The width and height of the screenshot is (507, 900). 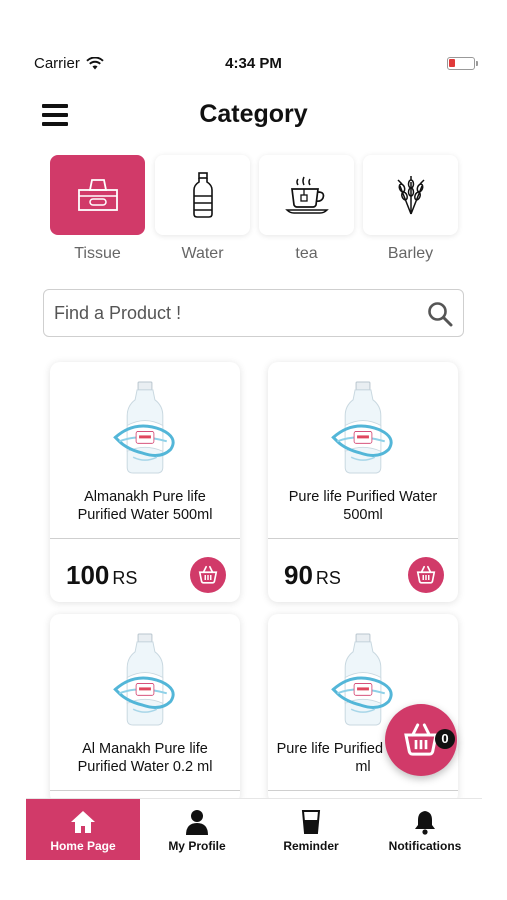 I want to click on status-time: 4:34 PM, so click(x=253, y=63).